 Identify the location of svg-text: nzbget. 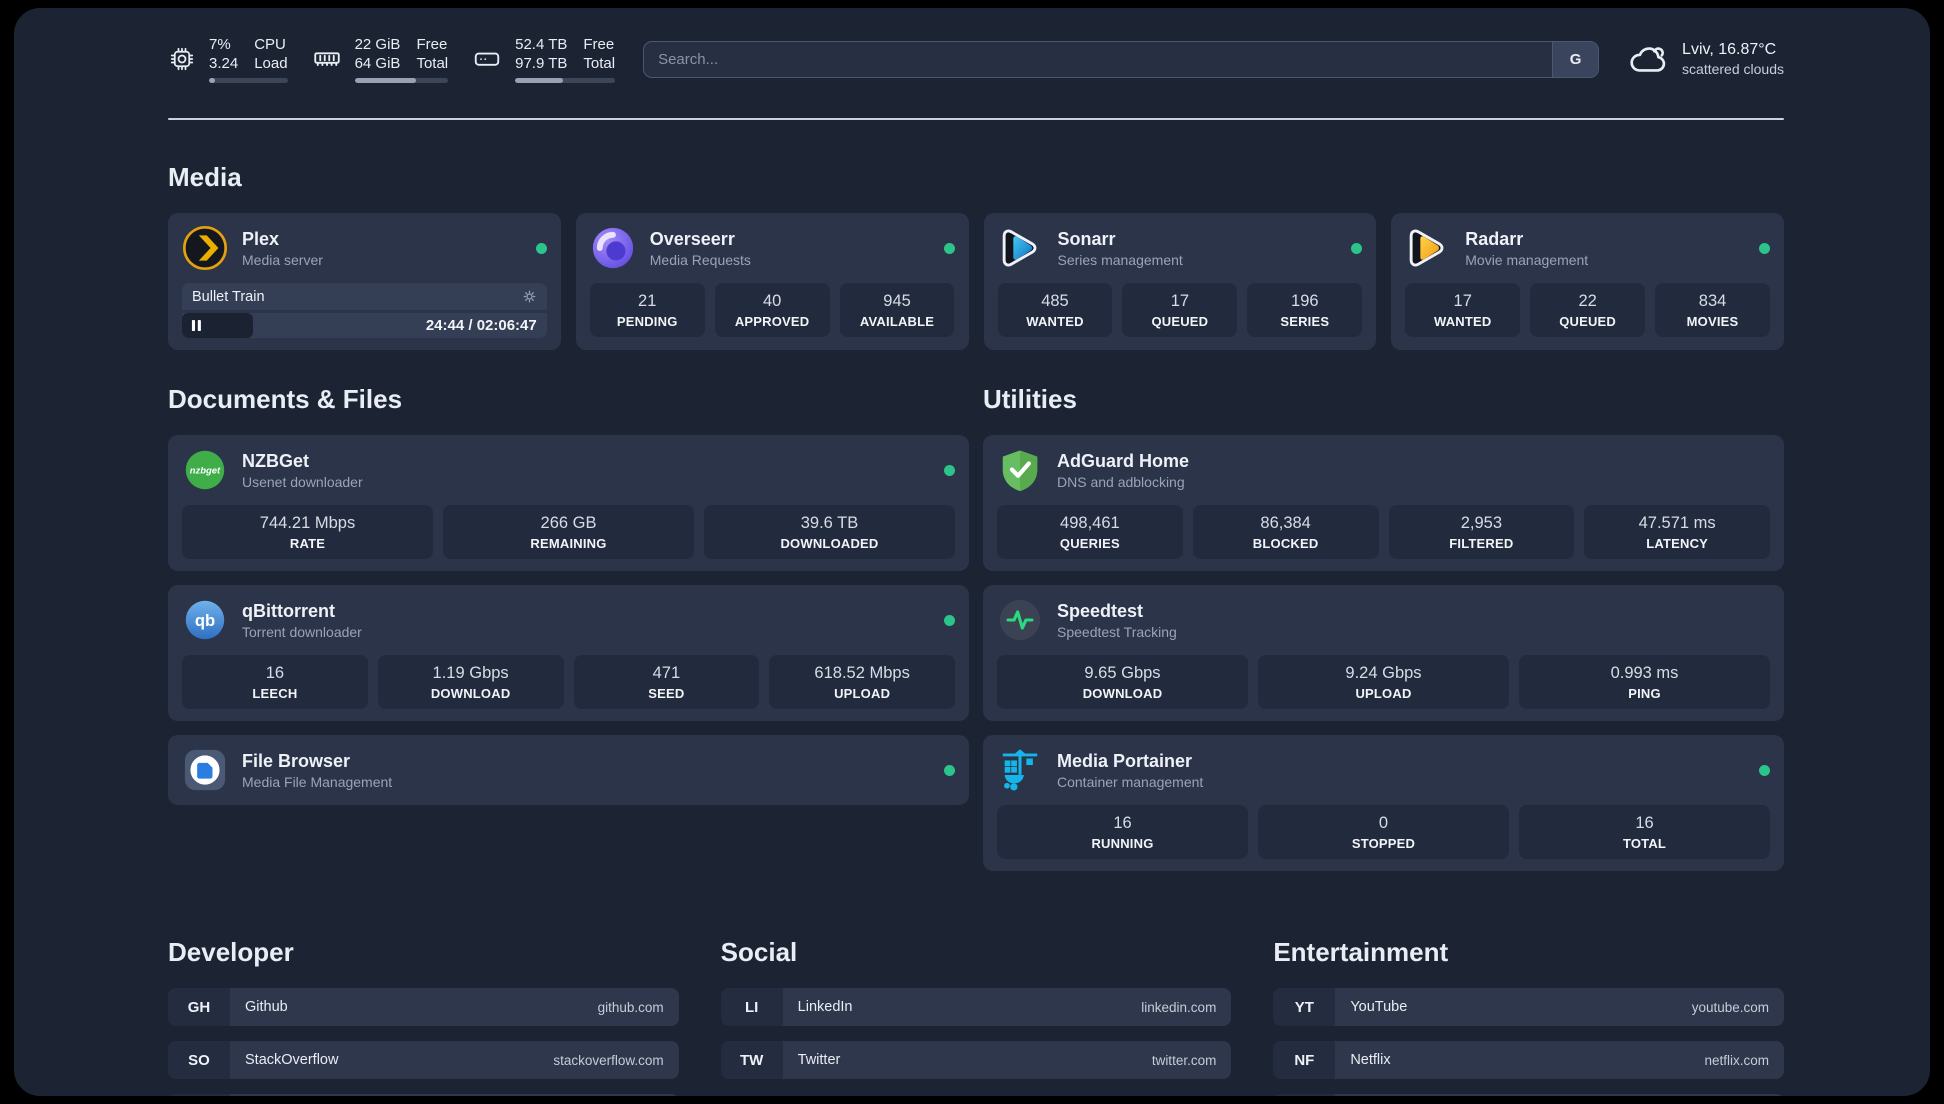
(205, 470).